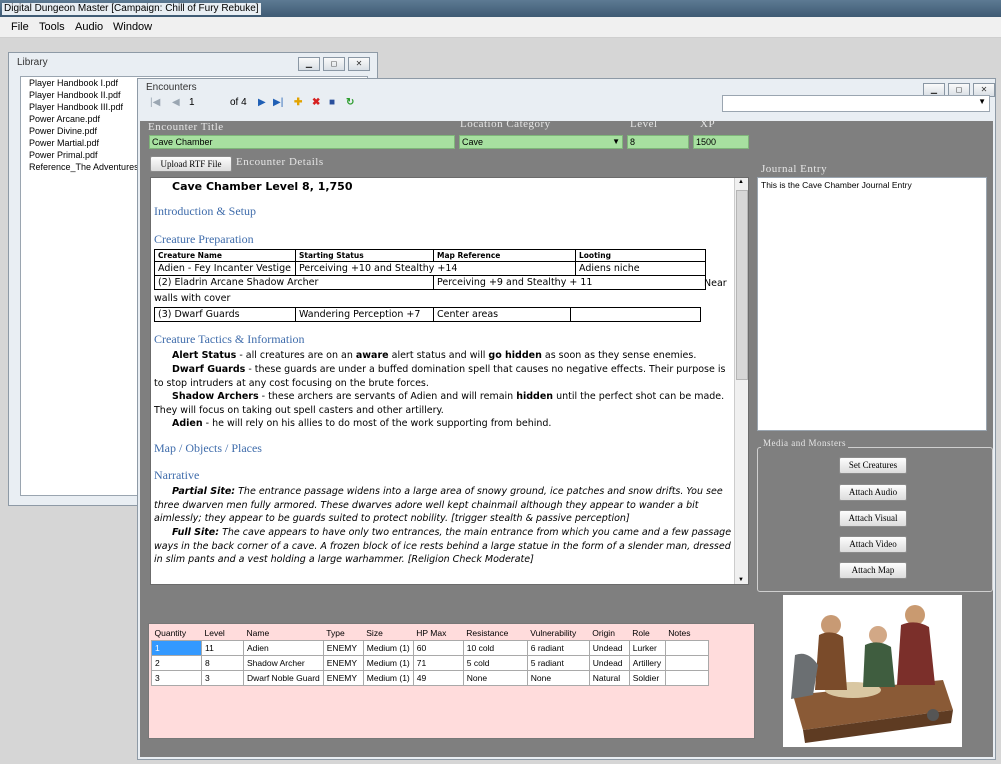 This screenshot has height=764, width=1001. I want to click on first-icon: |◀, so click(155, 102).